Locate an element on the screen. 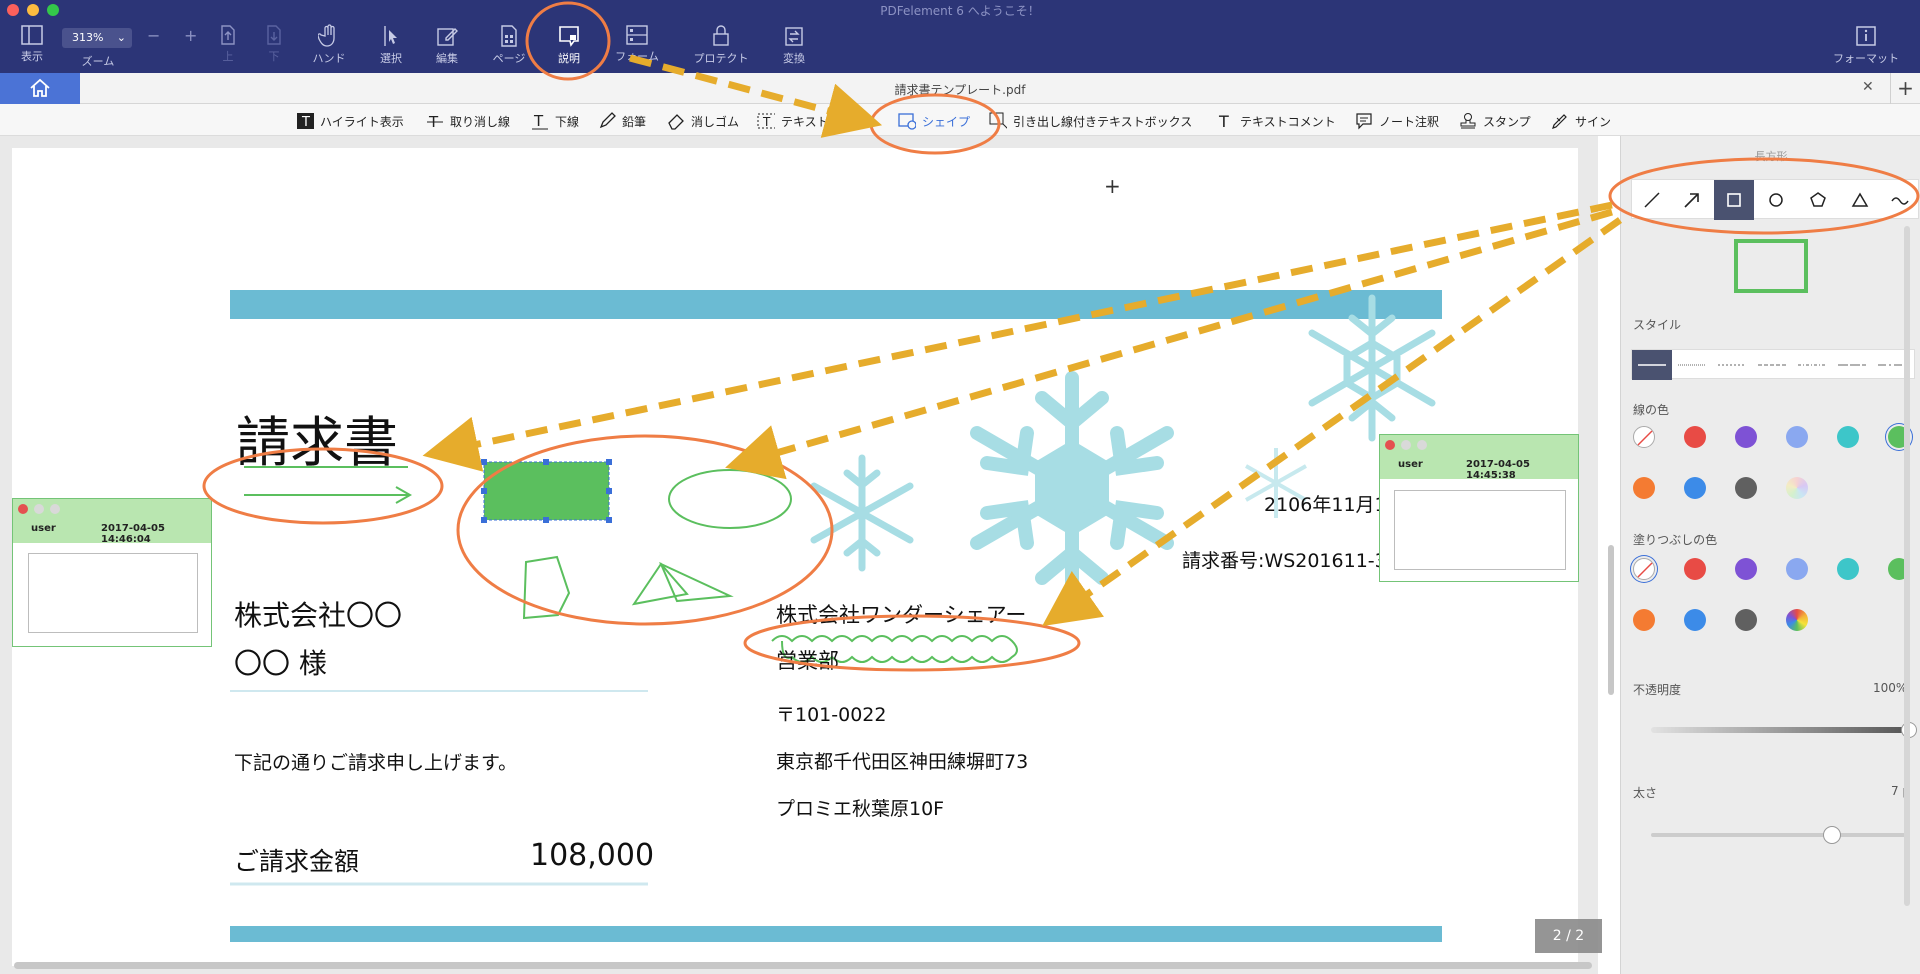  style-dashed is located at coordinates (1772, 365).